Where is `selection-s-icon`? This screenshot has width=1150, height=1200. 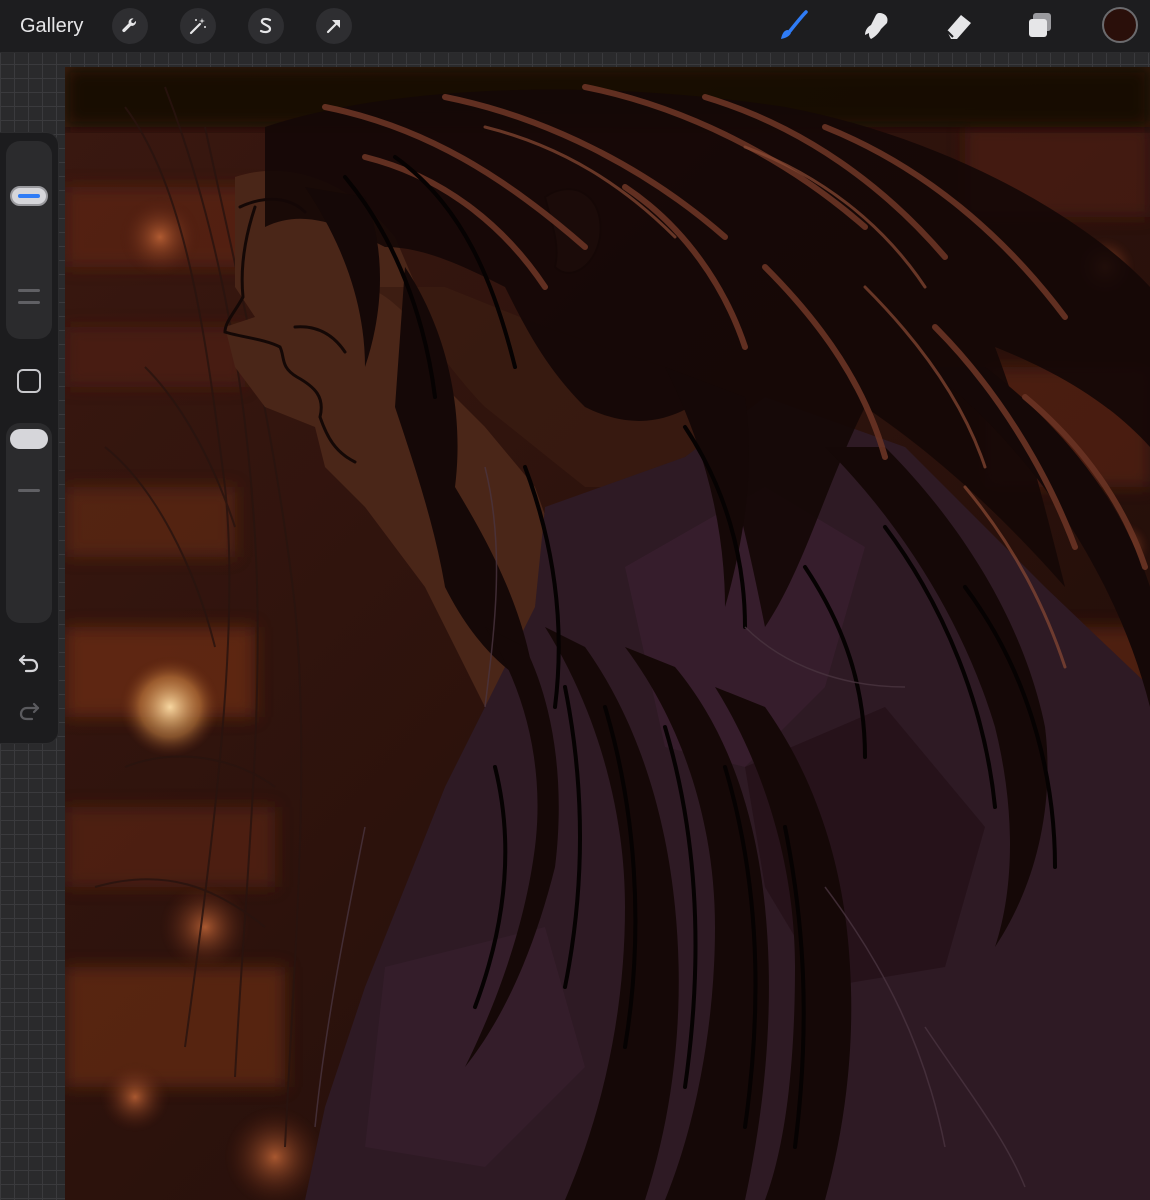
selection-s-icon is located at coordinates (266, 26).